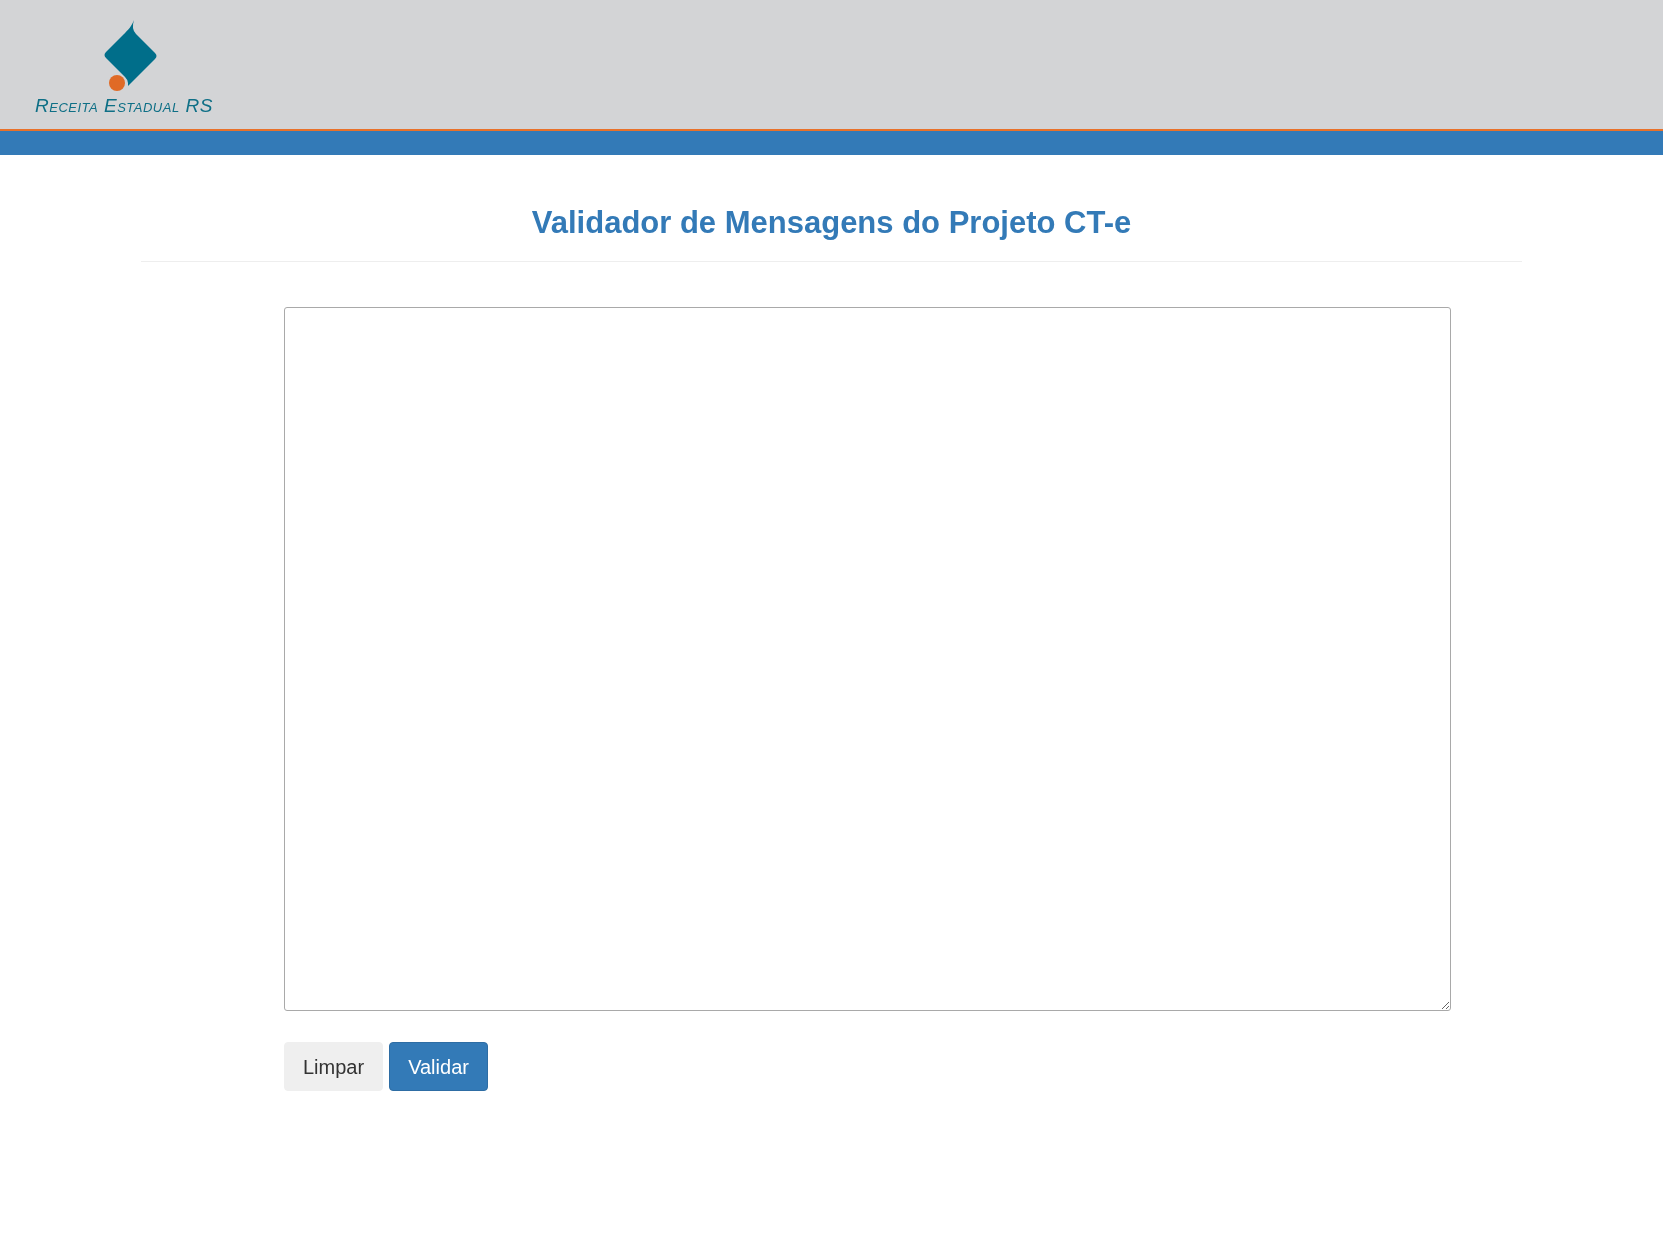  What do you see at coordinates (438, 1066) in the screenshot?
I see `validate-button: Validar` at bounding box center [438, 1066].